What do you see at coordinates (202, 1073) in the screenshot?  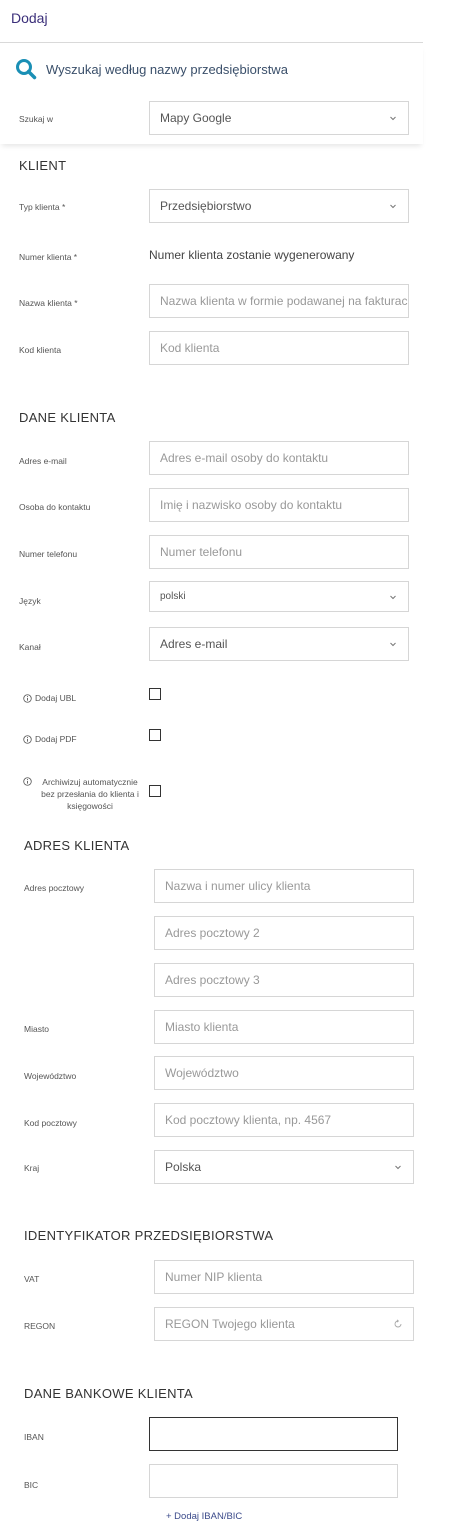 I see `province-placeholder: Województwo` at bounding box center [202, 1073].